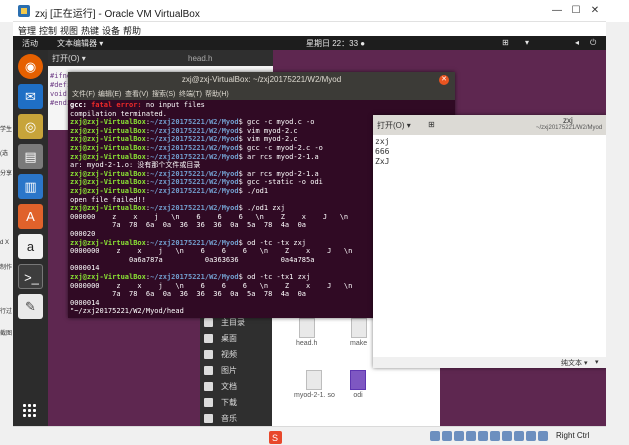 Image resolution: width=629 pixels, height=445 pixels. I want to click on sidebar-item-downloads: 下载, so click(220, 402).